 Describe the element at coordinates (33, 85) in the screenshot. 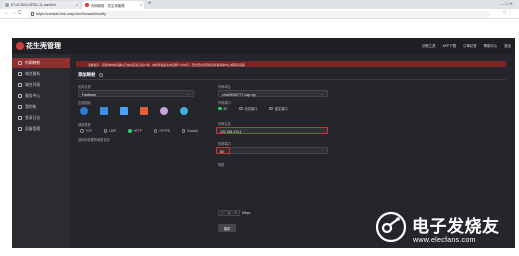

I see `sidebar-item-label: 域名列表` at that location.